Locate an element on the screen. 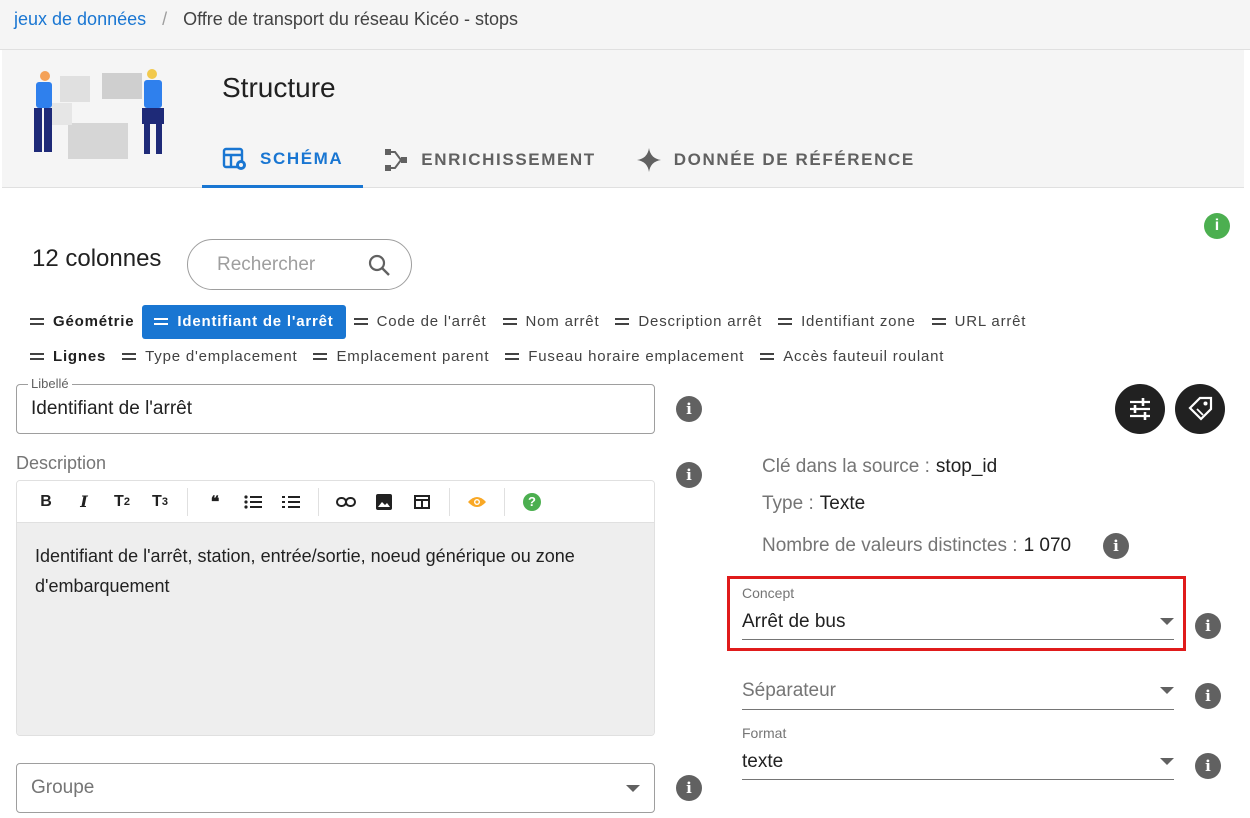 This screenshot has width=1250, height=818. separator-info-icon: i is located at coordinates (1208, 696).